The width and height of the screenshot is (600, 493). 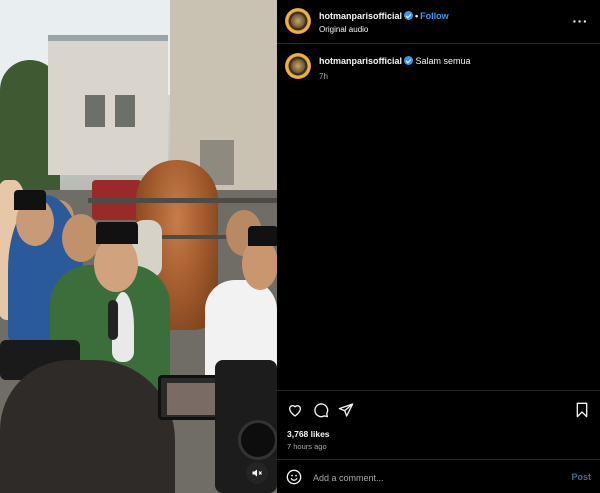 I want to click on post-caption: hotmanparisofficial Salam semua, so click(x=395, y=61).